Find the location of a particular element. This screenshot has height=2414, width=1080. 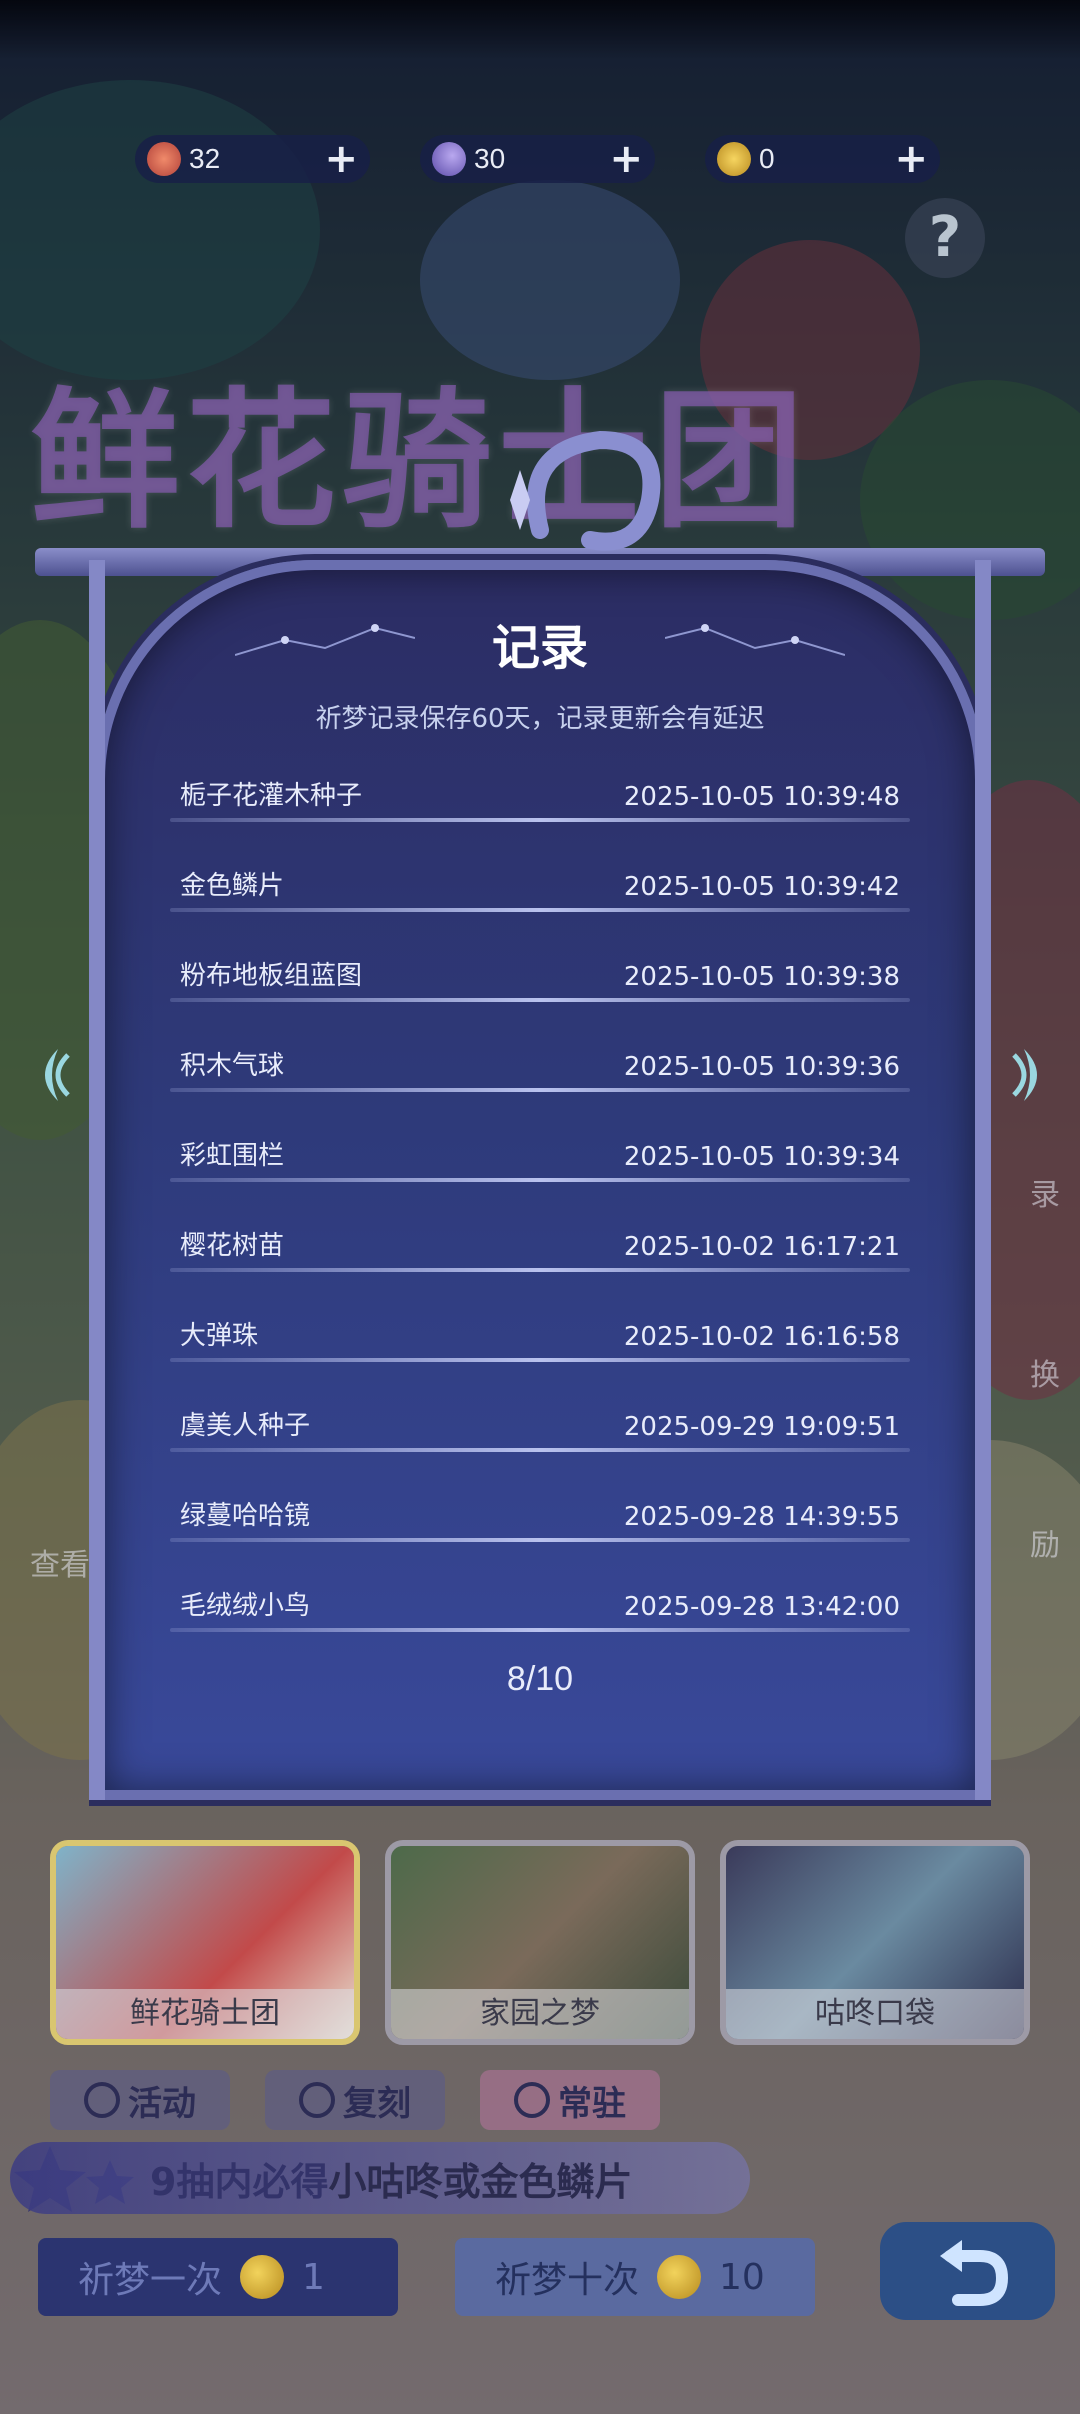

record-timestamp: 2025-10-05 10:39:34 is located at coordinates (761, 1157).